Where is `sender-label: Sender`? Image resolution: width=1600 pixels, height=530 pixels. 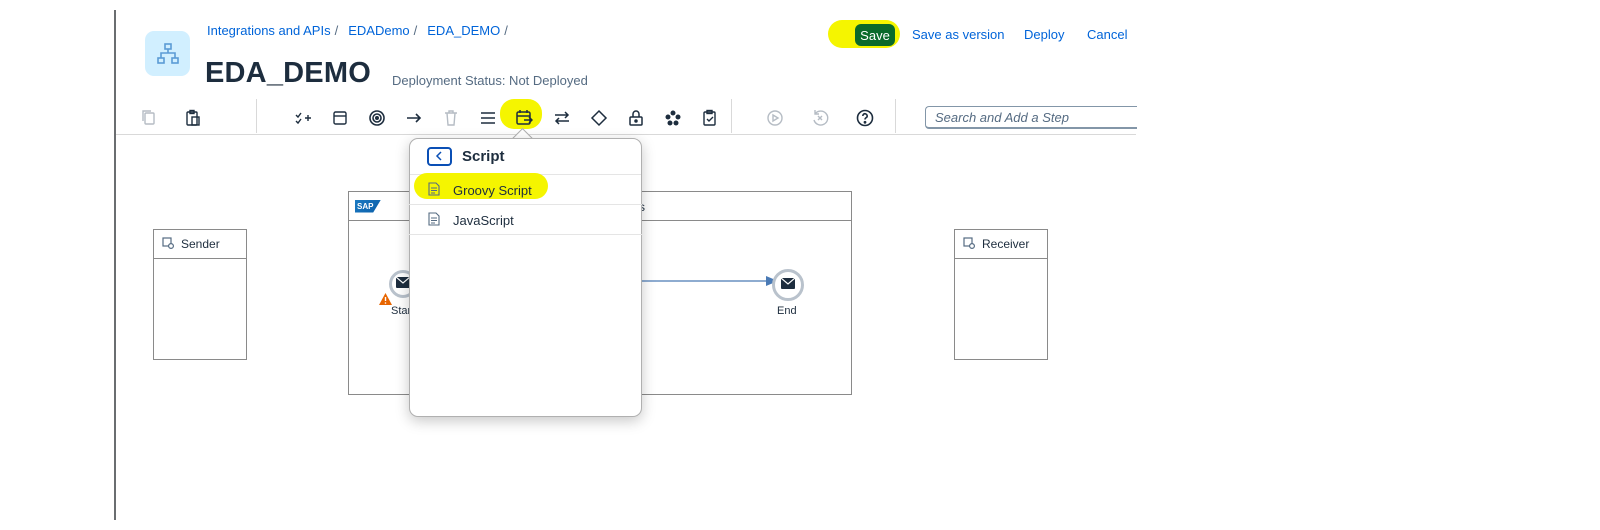
sender-label: Sender is located at coordinates (200, 244).